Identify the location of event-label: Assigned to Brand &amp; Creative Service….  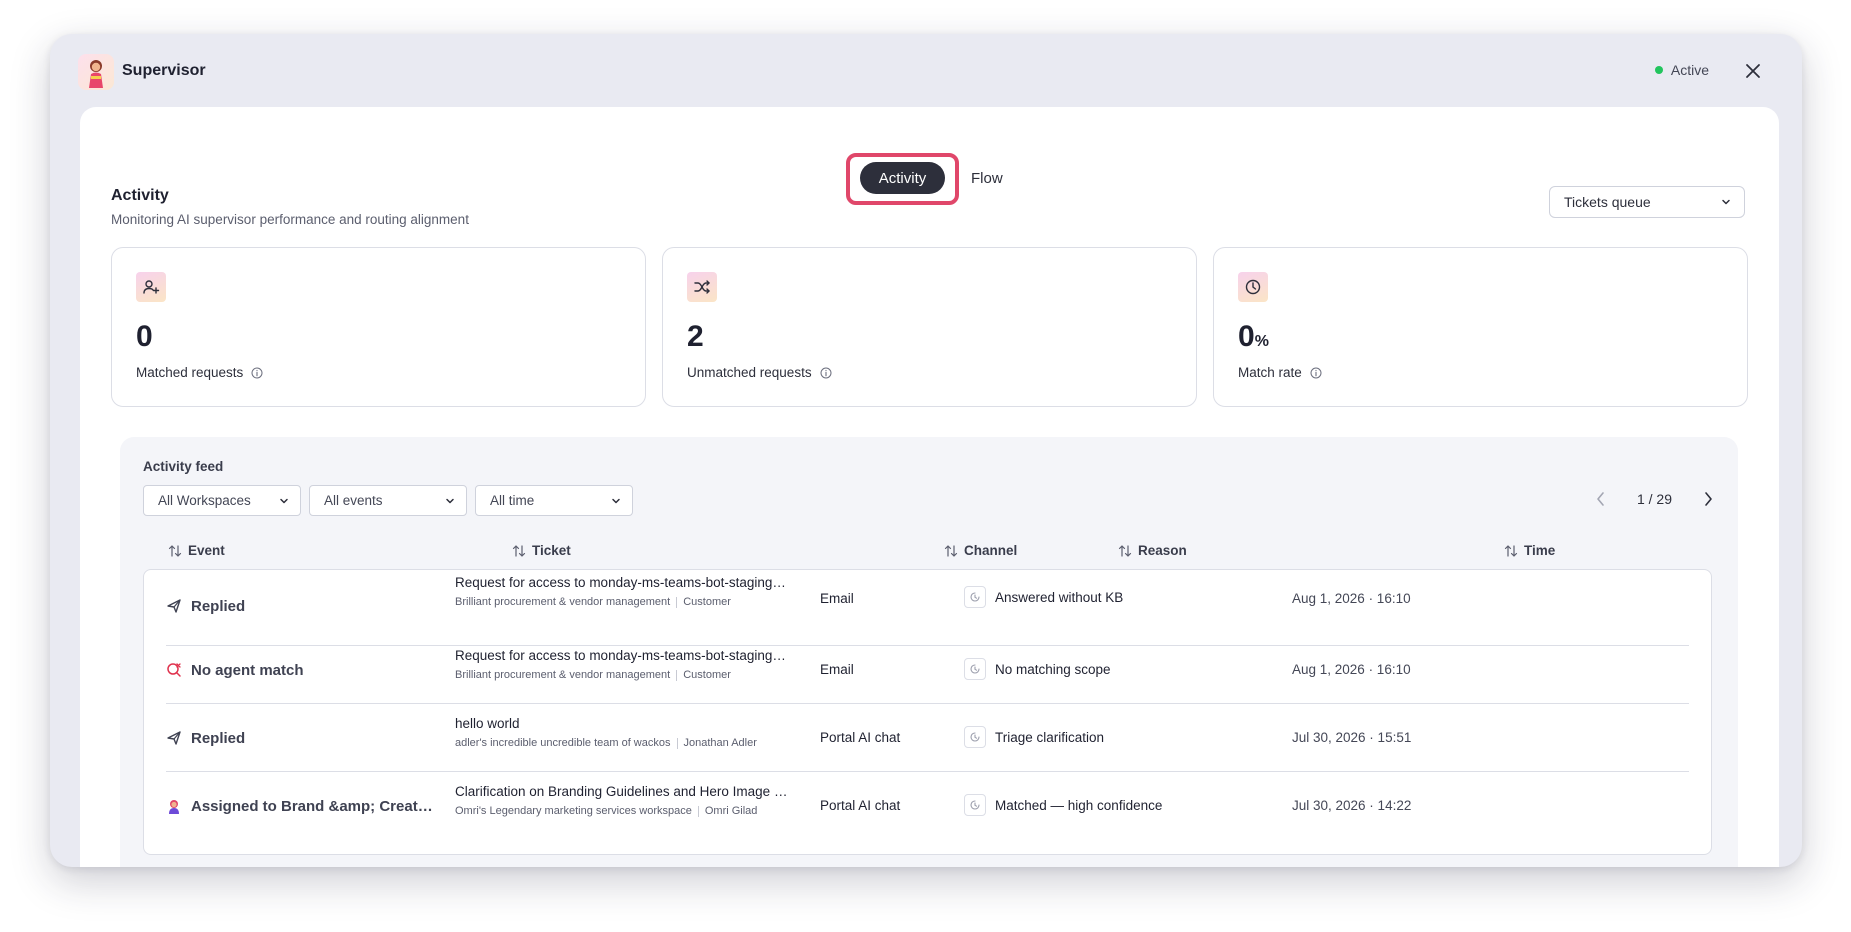
(313, 806).